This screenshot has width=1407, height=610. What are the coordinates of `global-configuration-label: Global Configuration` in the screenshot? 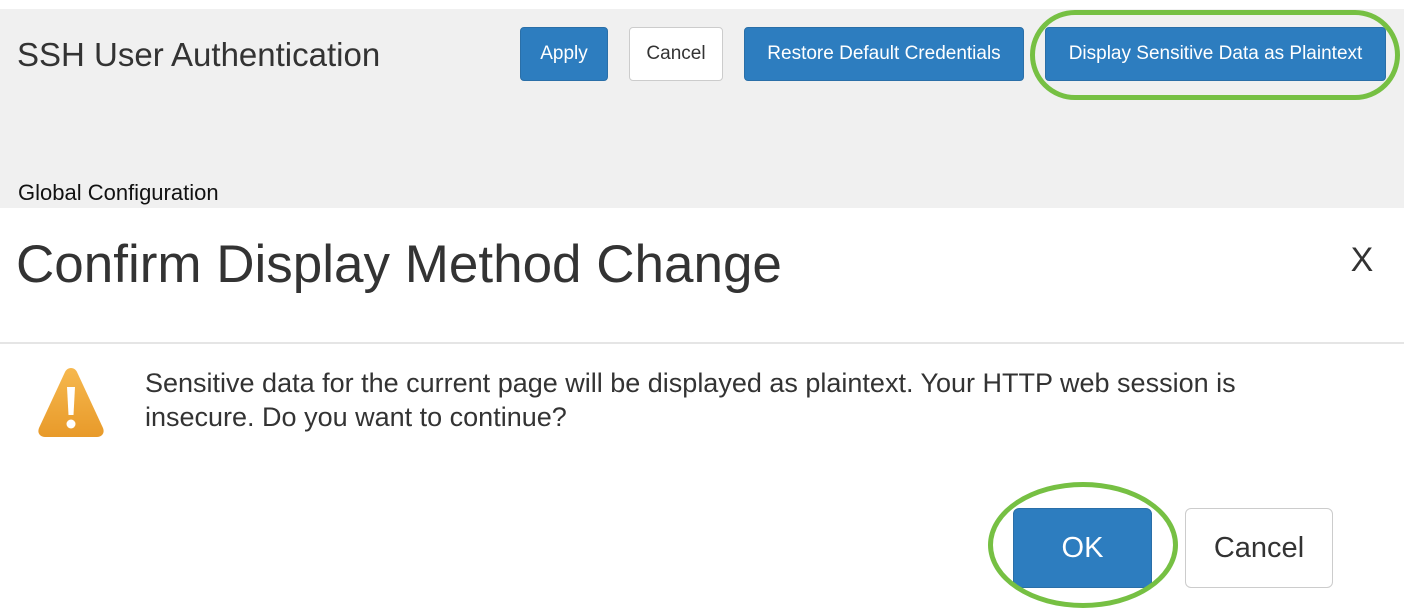 It's located at (118, 192).